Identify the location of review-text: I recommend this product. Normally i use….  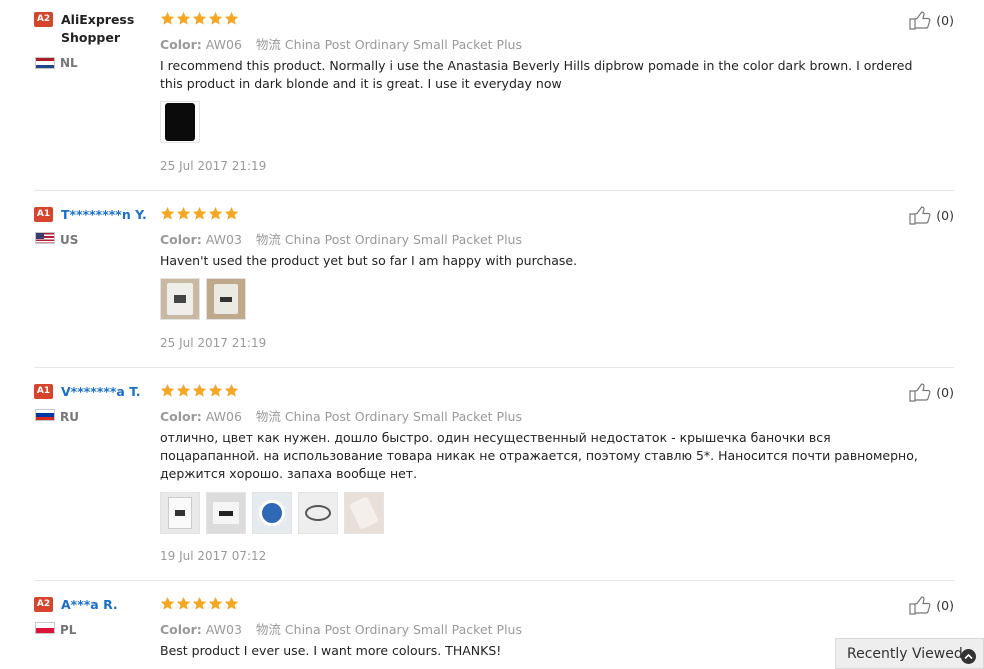
(536, 74).